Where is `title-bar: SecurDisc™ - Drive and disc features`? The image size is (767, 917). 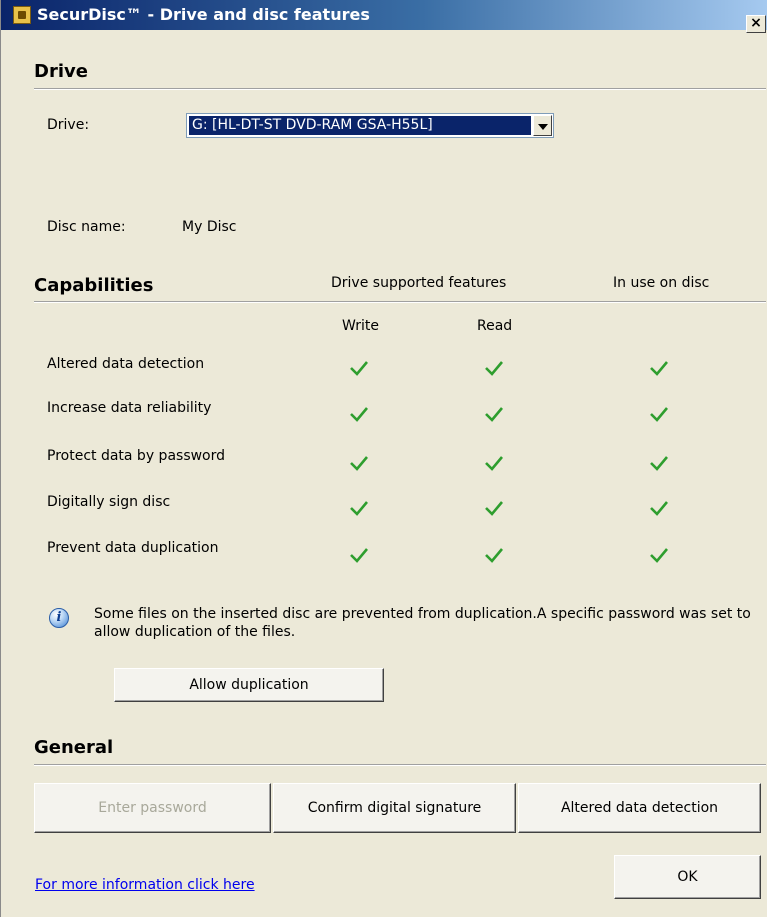 title-bar: SecurDisc™ - Drive and disc features is located at coordinates (384, 15).